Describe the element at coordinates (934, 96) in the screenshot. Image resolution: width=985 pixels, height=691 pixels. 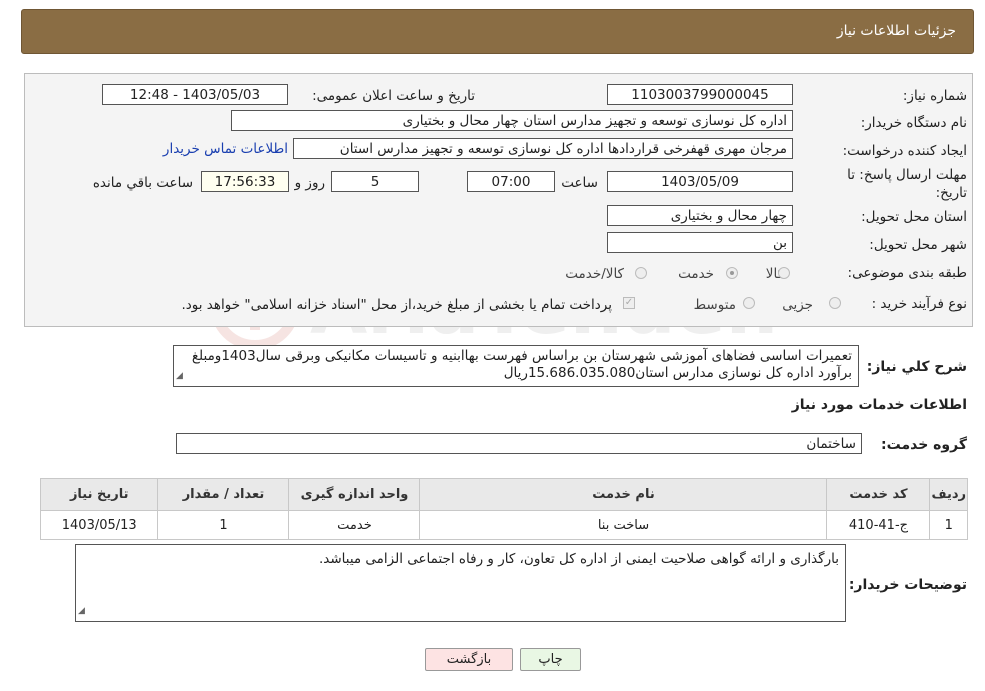
I see `need-number-label: شماره نیاز:` at that location.